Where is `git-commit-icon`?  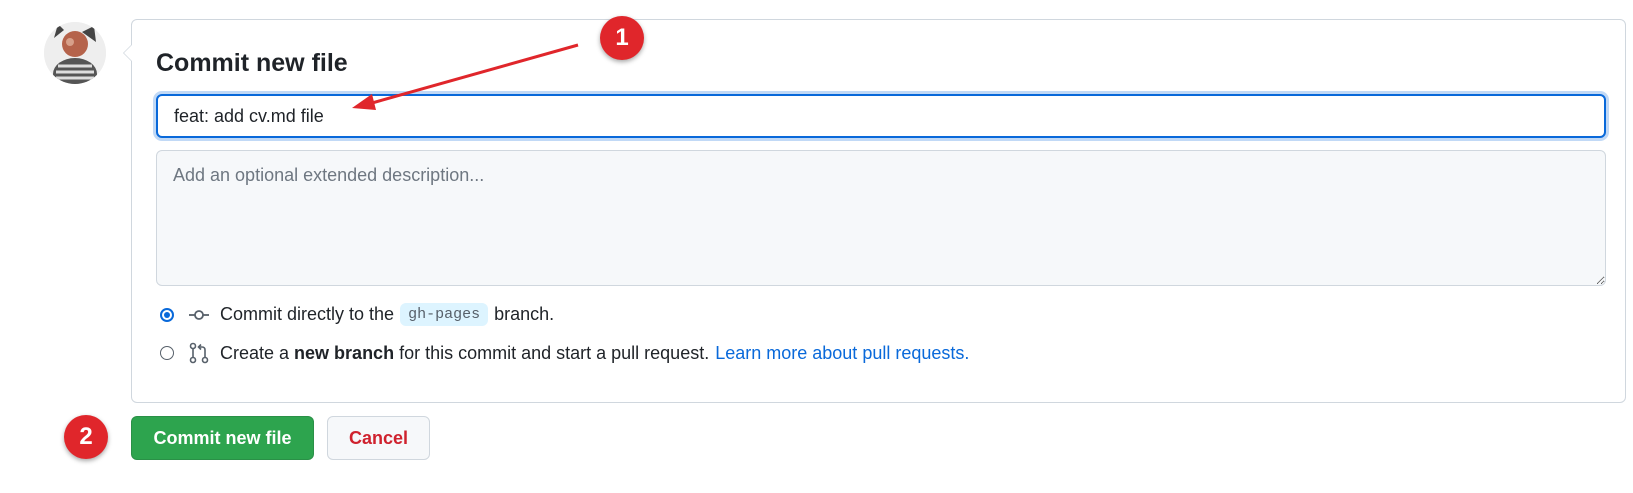 git-commit-icon is located at coordinates (199, 315).